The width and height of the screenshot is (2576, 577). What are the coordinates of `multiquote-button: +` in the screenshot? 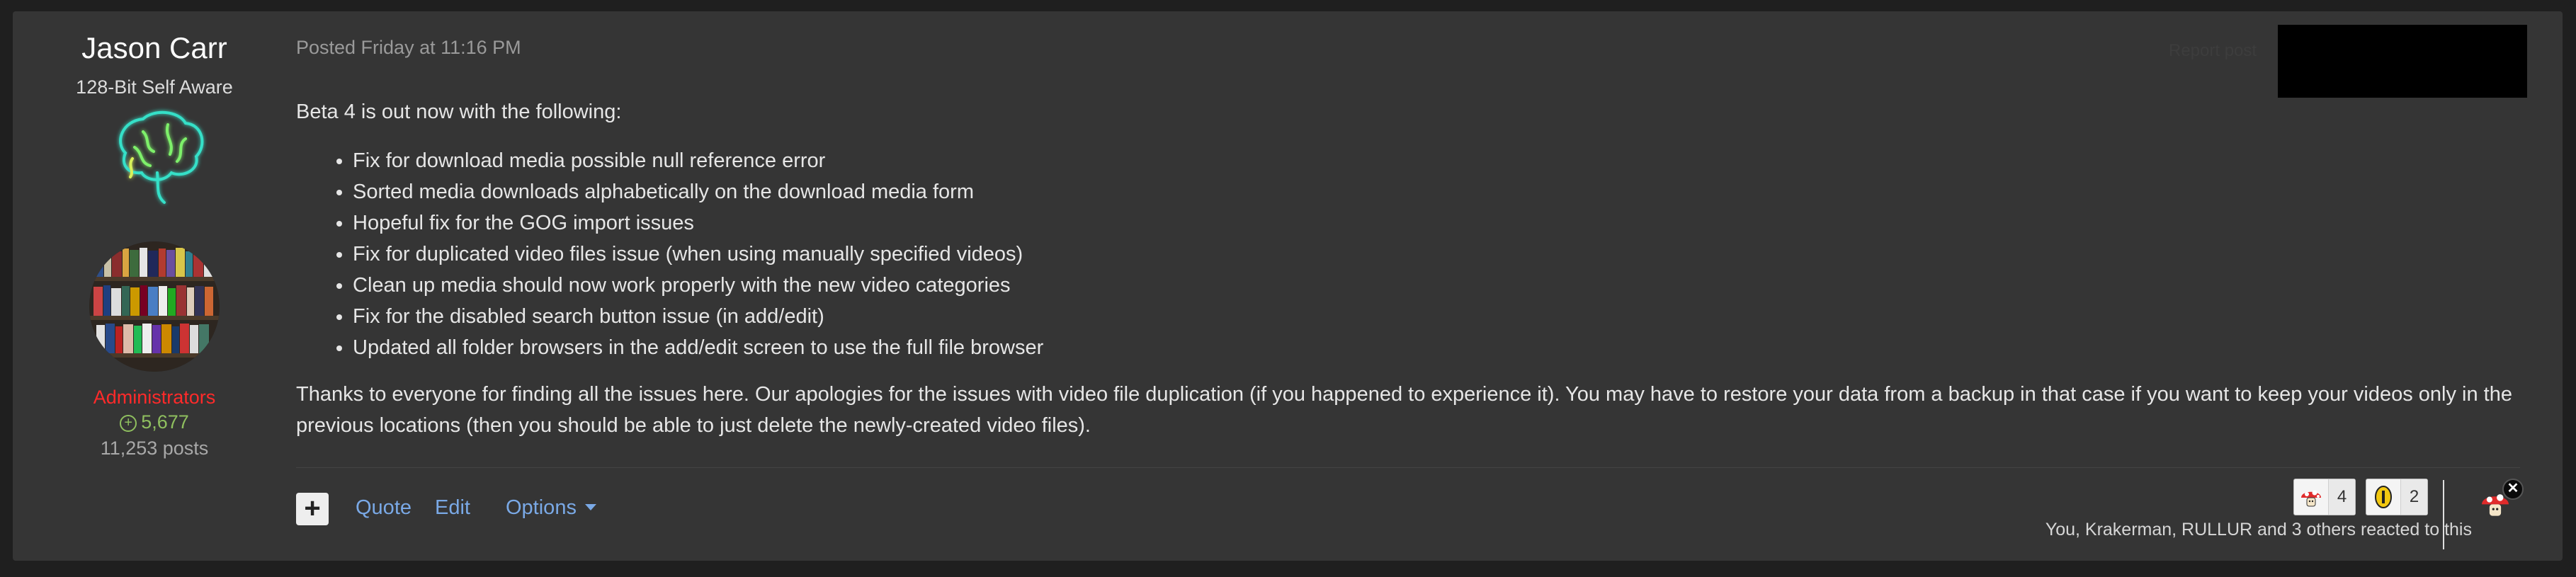 It's located at (312, 509).